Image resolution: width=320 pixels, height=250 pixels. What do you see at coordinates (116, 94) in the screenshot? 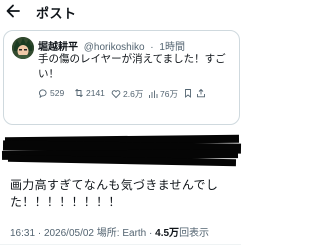
I see `heart-icon` at bounding box center [116, 94].